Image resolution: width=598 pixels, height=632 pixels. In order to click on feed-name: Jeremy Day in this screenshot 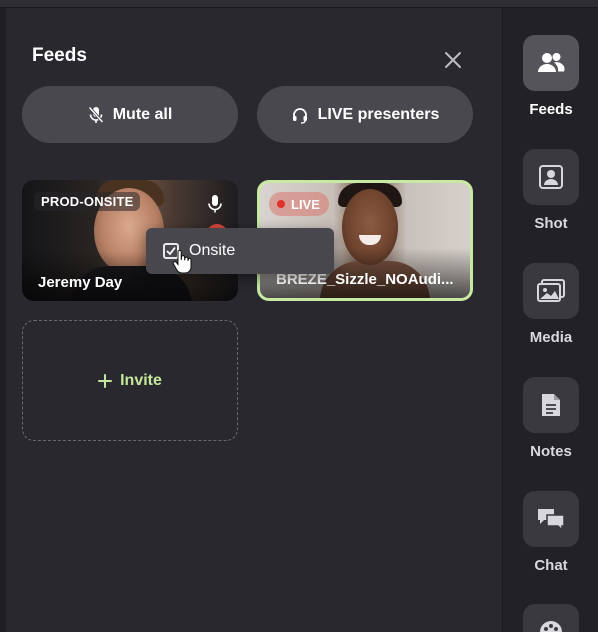, I will do `click(80, 282)`.